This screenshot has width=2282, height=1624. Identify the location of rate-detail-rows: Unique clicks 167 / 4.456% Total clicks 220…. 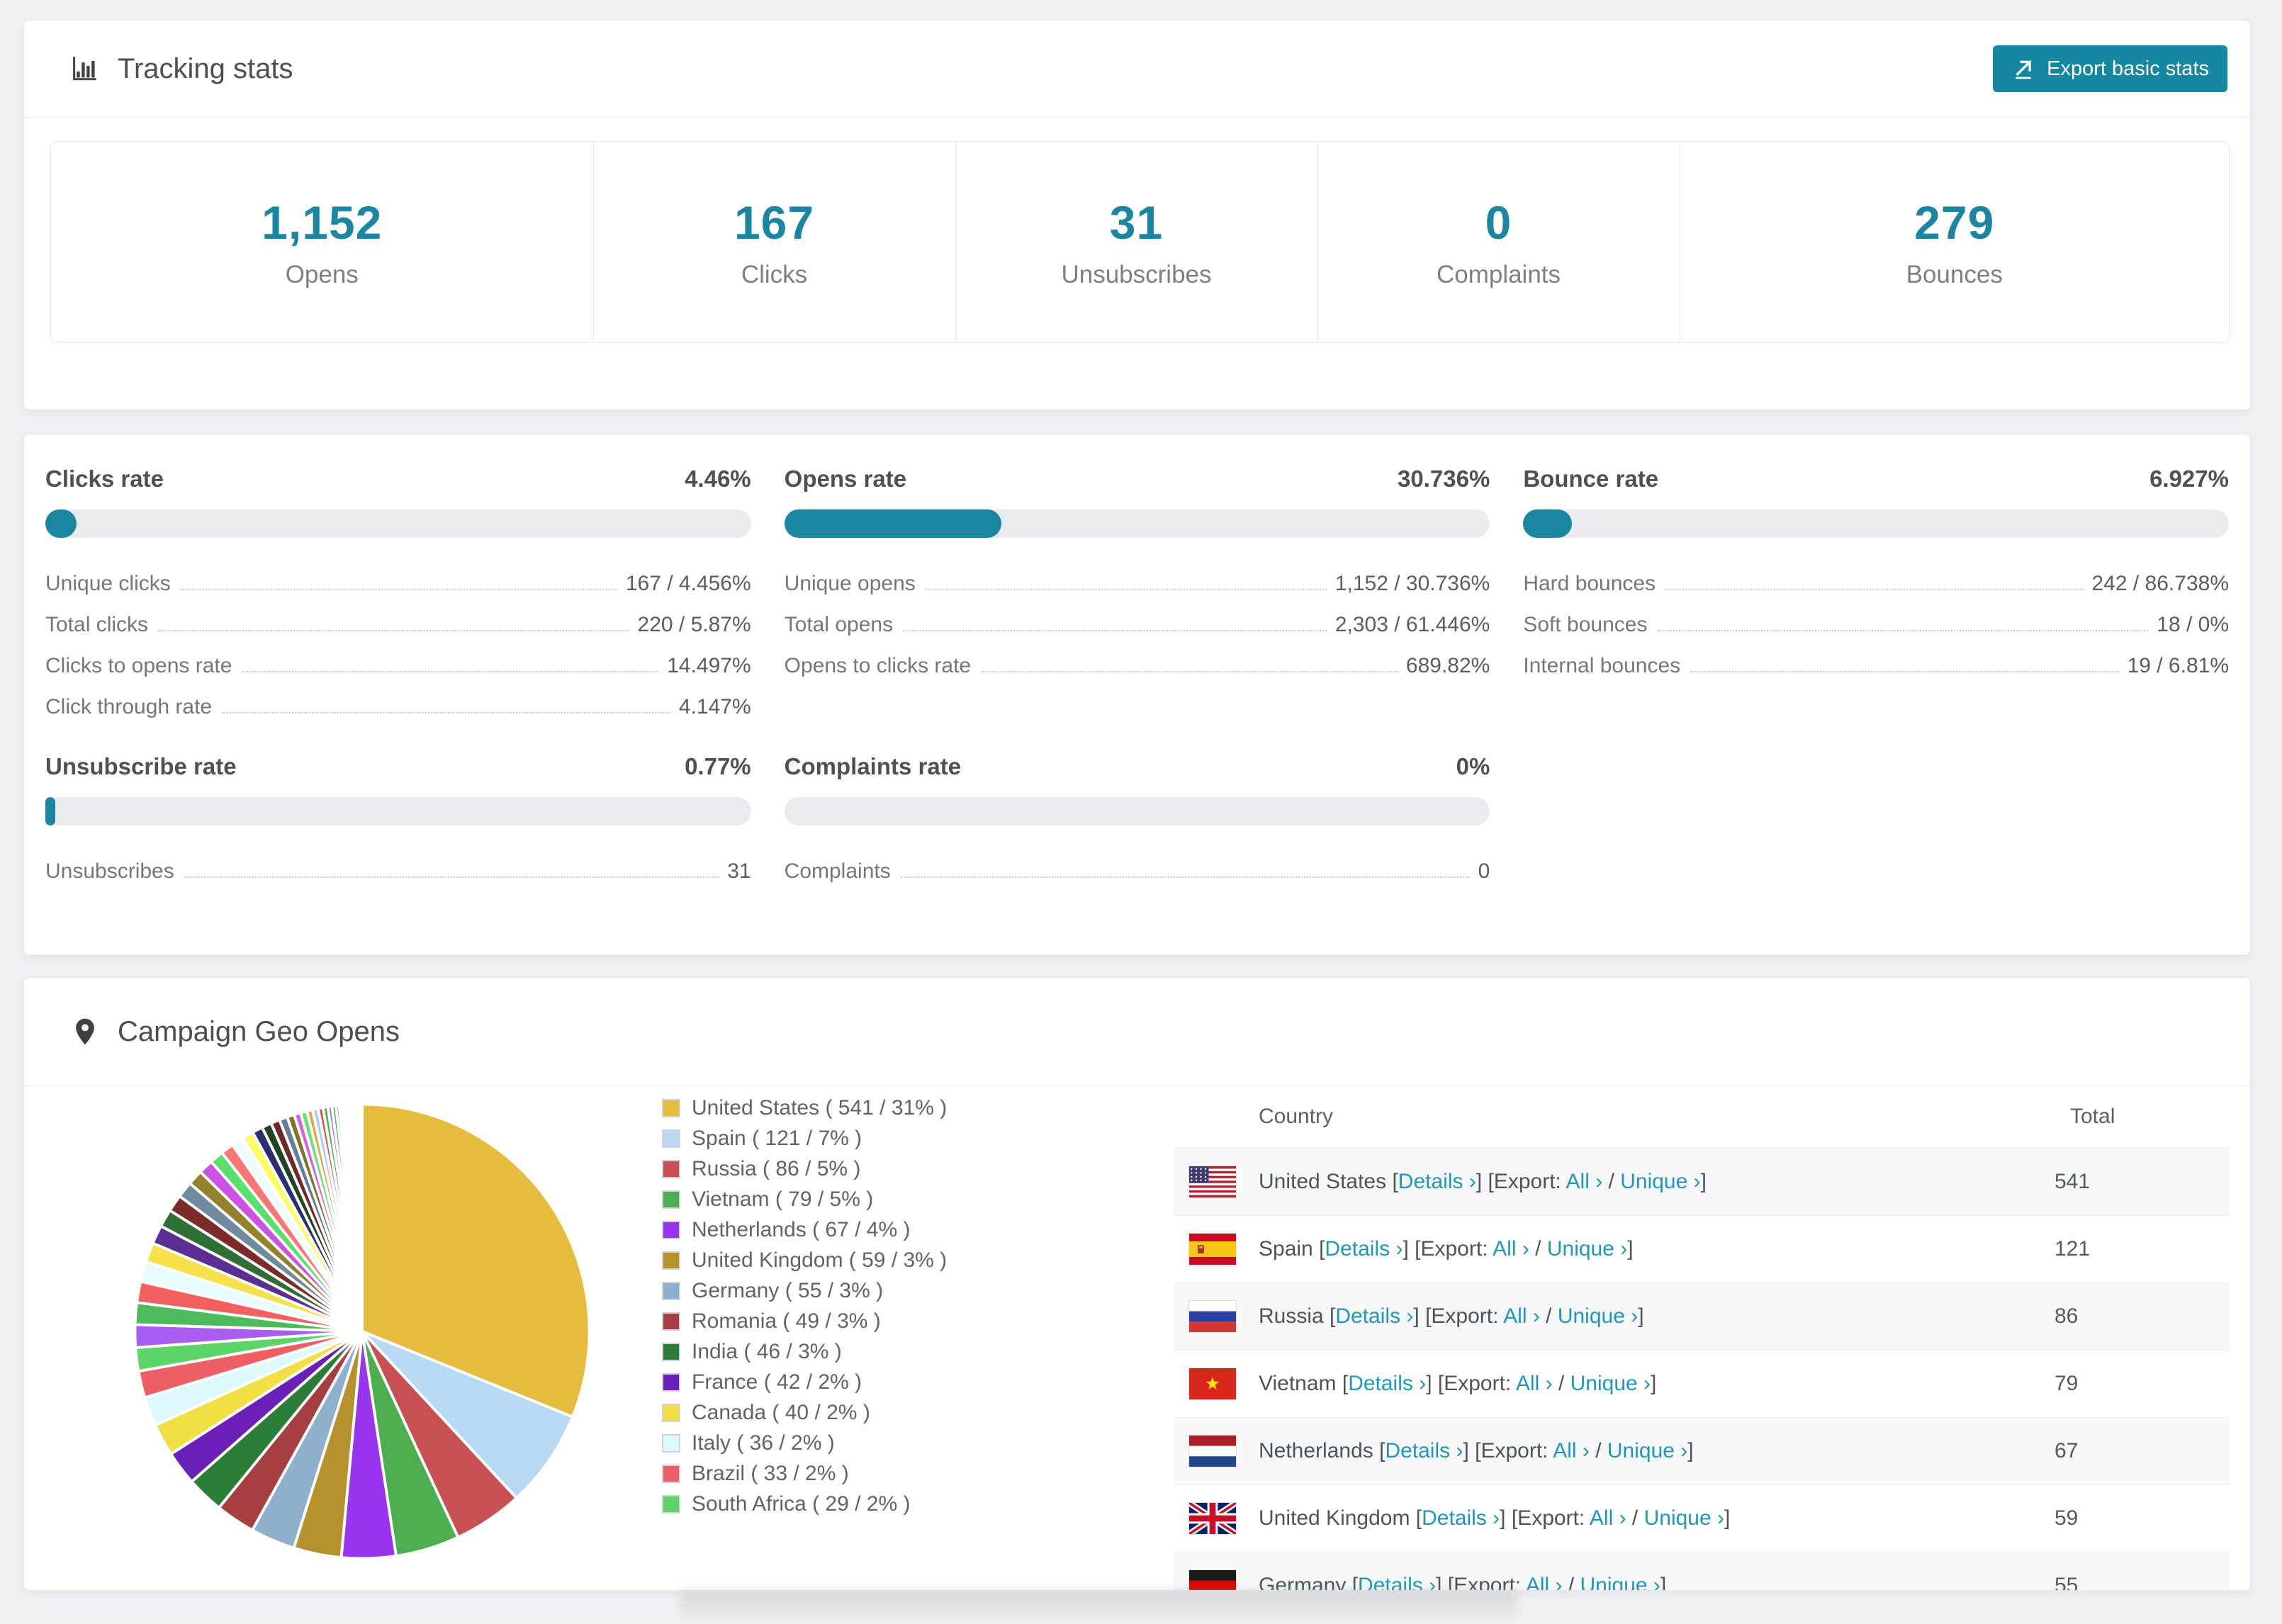
(398, 638).